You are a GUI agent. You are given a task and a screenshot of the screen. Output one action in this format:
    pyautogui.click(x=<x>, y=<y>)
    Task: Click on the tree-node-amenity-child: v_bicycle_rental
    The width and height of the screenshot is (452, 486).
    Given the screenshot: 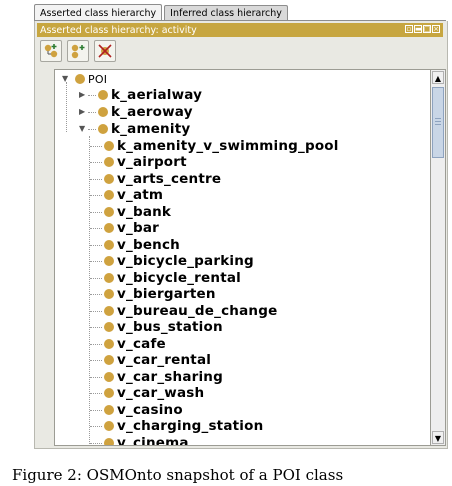 What is the action you would take?
    pyautogui.click(x=165, y=278)
    